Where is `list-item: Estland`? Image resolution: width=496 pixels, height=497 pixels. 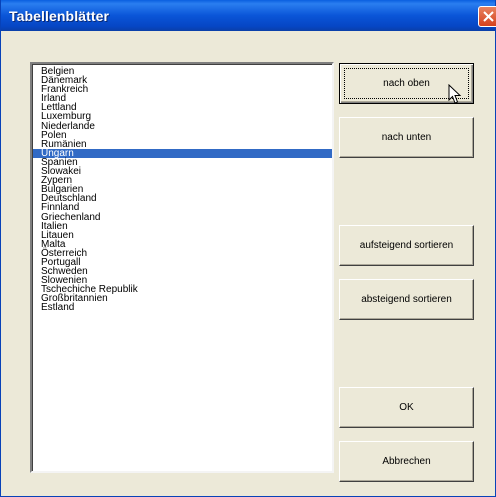
list-item: Estland is located at coordinates (182, 308).